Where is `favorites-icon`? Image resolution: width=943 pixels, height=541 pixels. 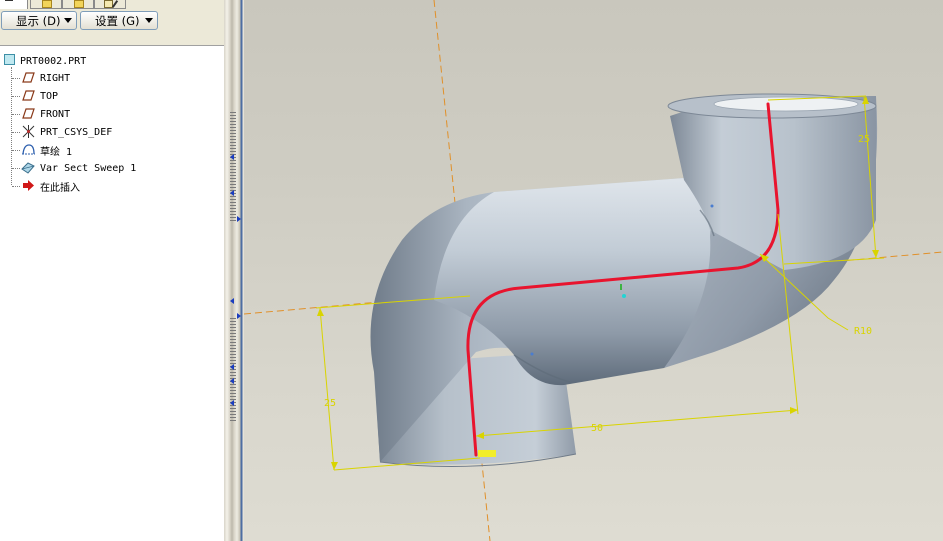 favorites-icon is located at coordinates (79, 4).